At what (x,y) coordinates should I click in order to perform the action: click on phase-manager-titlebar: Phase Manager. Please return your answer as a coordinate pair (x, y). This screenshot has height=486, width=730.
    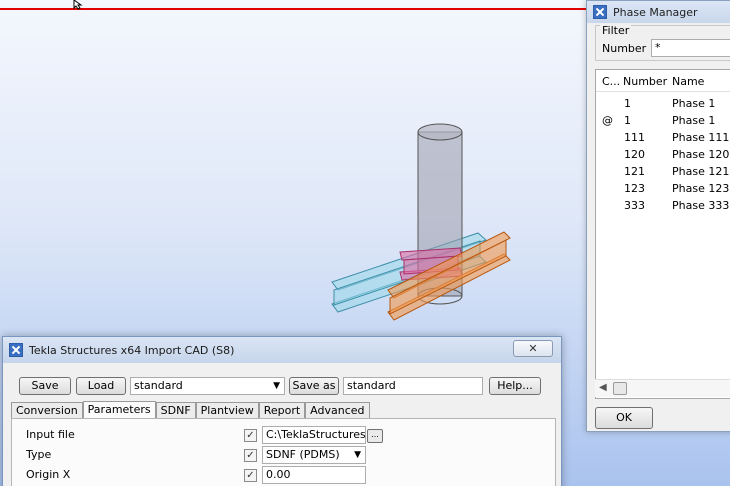
    Looking at the image, I should click on (658, 12).